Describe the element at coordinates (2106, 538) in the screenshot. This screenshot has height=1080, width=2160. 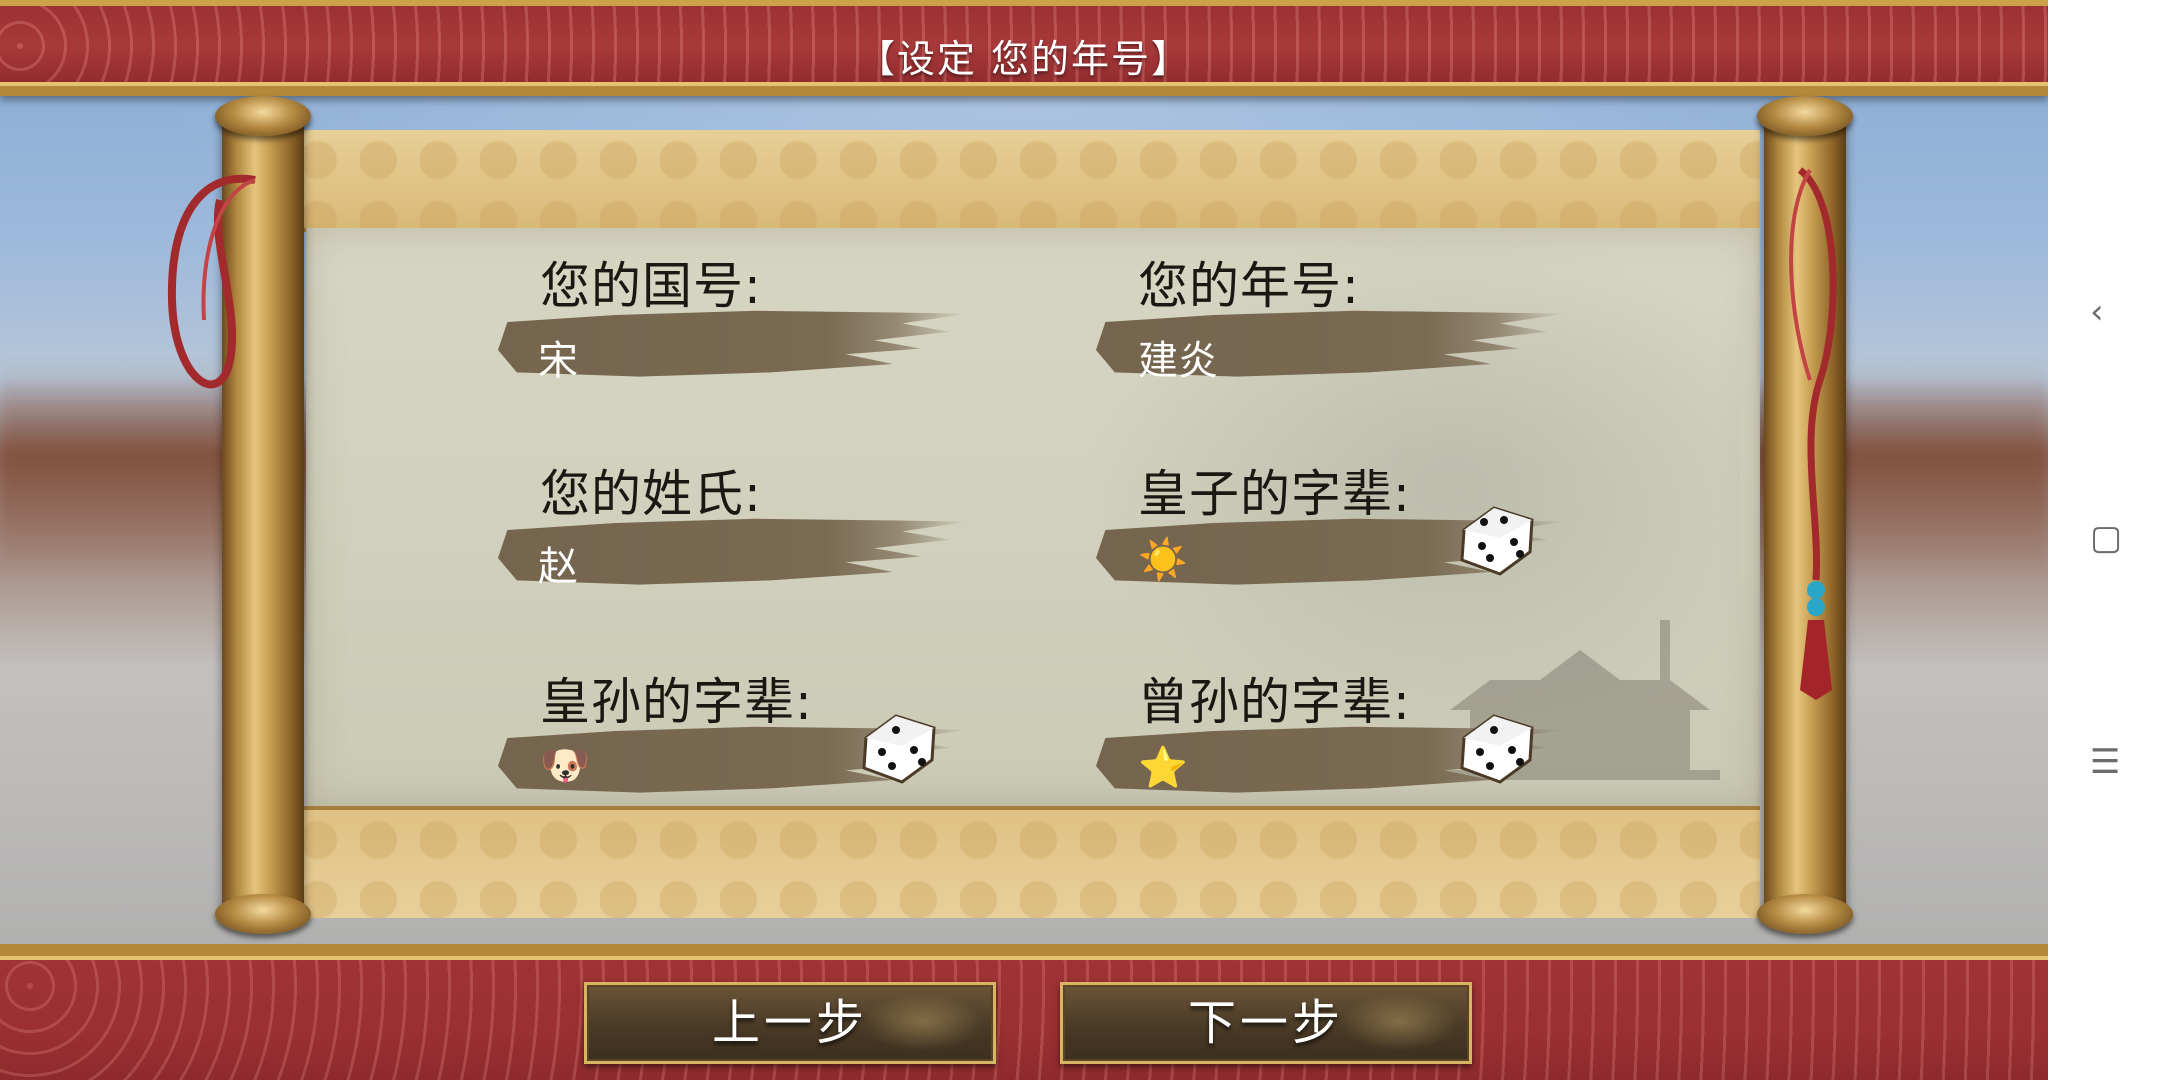
I see `home-icon: ▢` at that location.